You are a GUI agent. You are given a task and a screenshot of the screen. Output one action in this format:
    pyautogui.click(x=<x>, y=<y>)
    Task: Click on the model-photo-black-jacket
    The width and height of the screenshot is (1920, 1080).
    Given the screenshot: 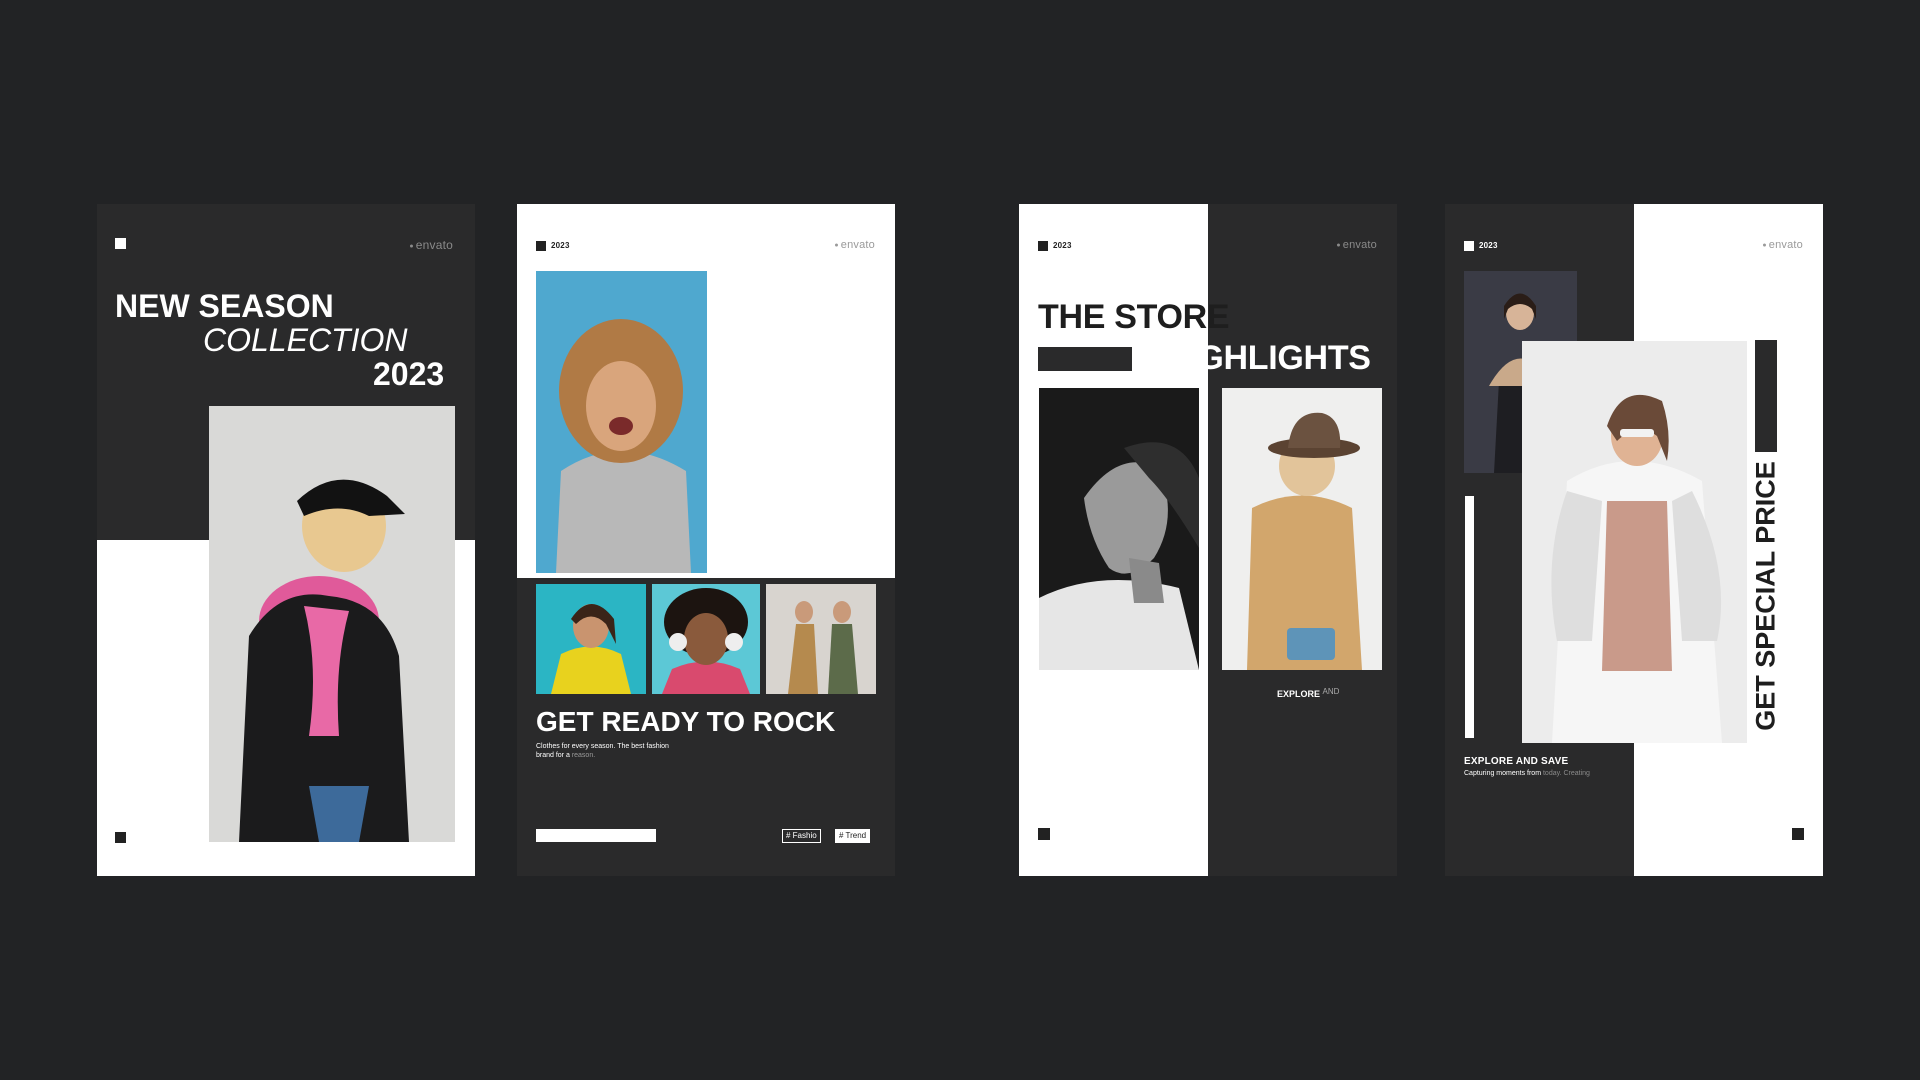 What is the action you would take?
    pyautogui.click(x=332, y=624)
    